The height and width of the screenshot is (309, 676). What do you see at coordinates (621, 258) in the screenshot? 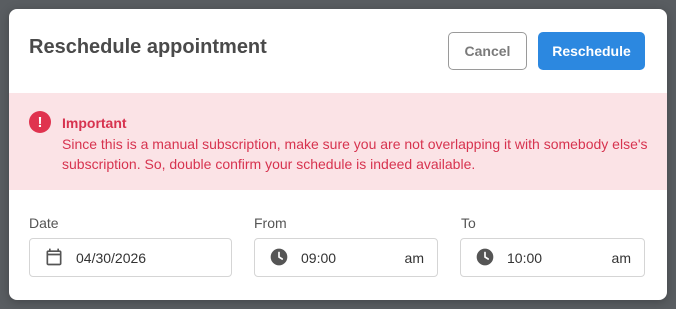
I see `to-ampm: am` at bounding box center [621, 258].